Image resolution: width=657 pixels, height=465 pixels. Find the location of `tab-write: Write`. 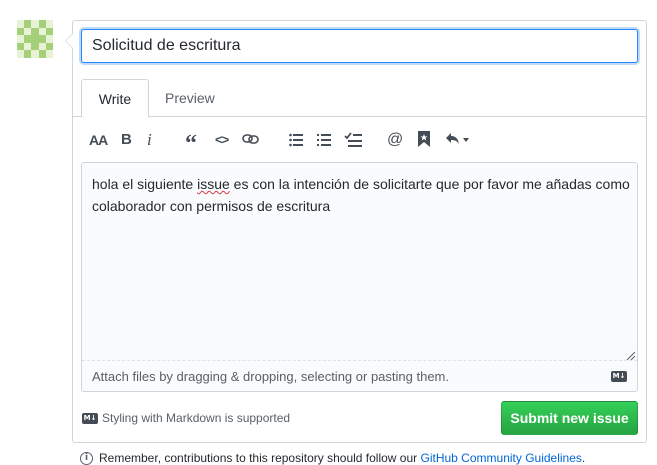

tab-write: Write is located at coordinates (115, 98).